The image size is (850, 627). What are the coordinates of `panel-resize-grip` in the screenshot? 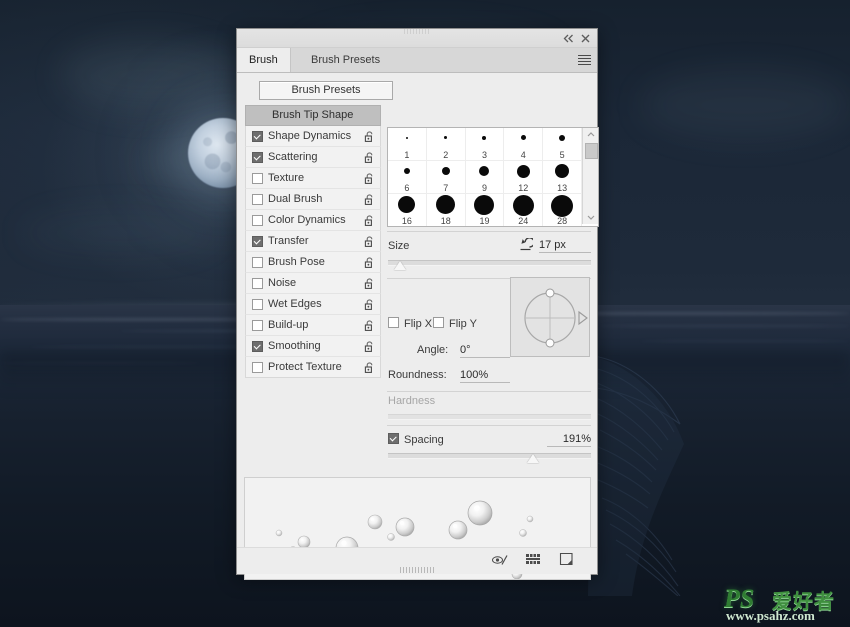 It's located at (417, 570).